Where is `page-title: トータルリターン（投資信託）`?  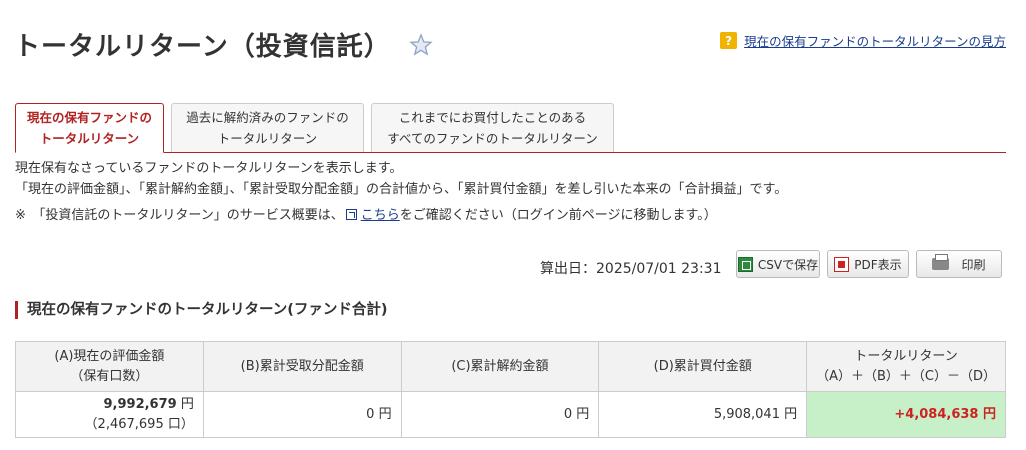
page-title: トータルリターン（投資信託） is located at coordinates (223, 44).